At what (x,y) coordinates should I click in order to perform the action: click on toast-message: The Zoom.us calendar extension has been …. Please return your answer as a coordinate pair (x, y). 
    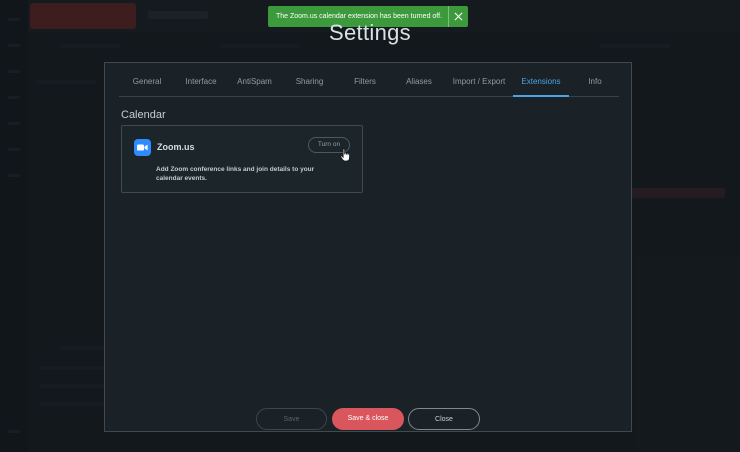
    Looking at the image, I should click on (359, 16).